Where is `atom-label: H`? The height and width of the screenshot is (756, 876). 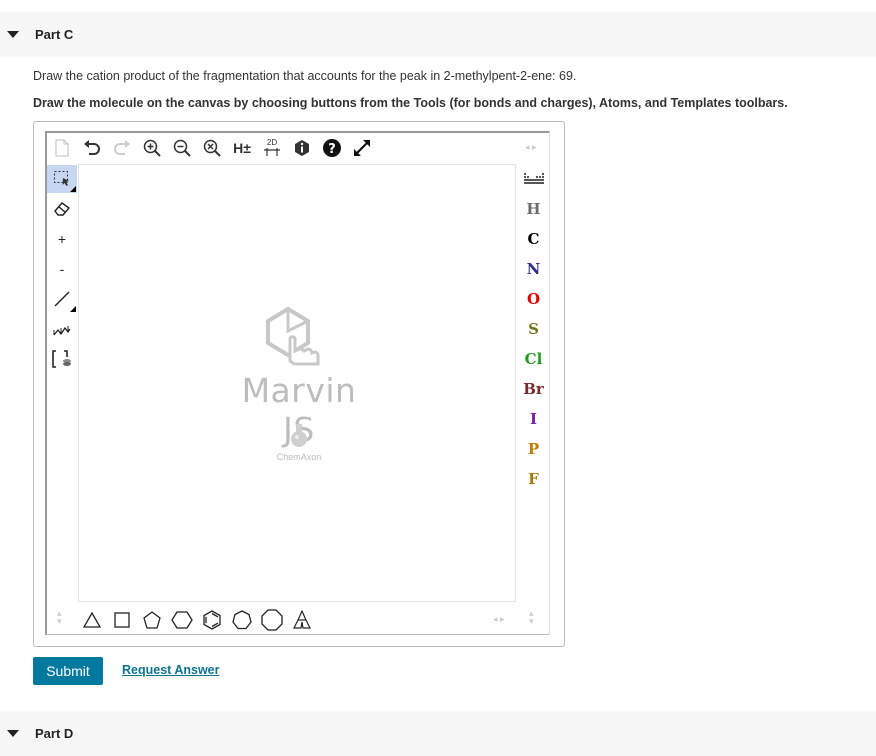
atom-label: H is located at coordinates (533, 209).